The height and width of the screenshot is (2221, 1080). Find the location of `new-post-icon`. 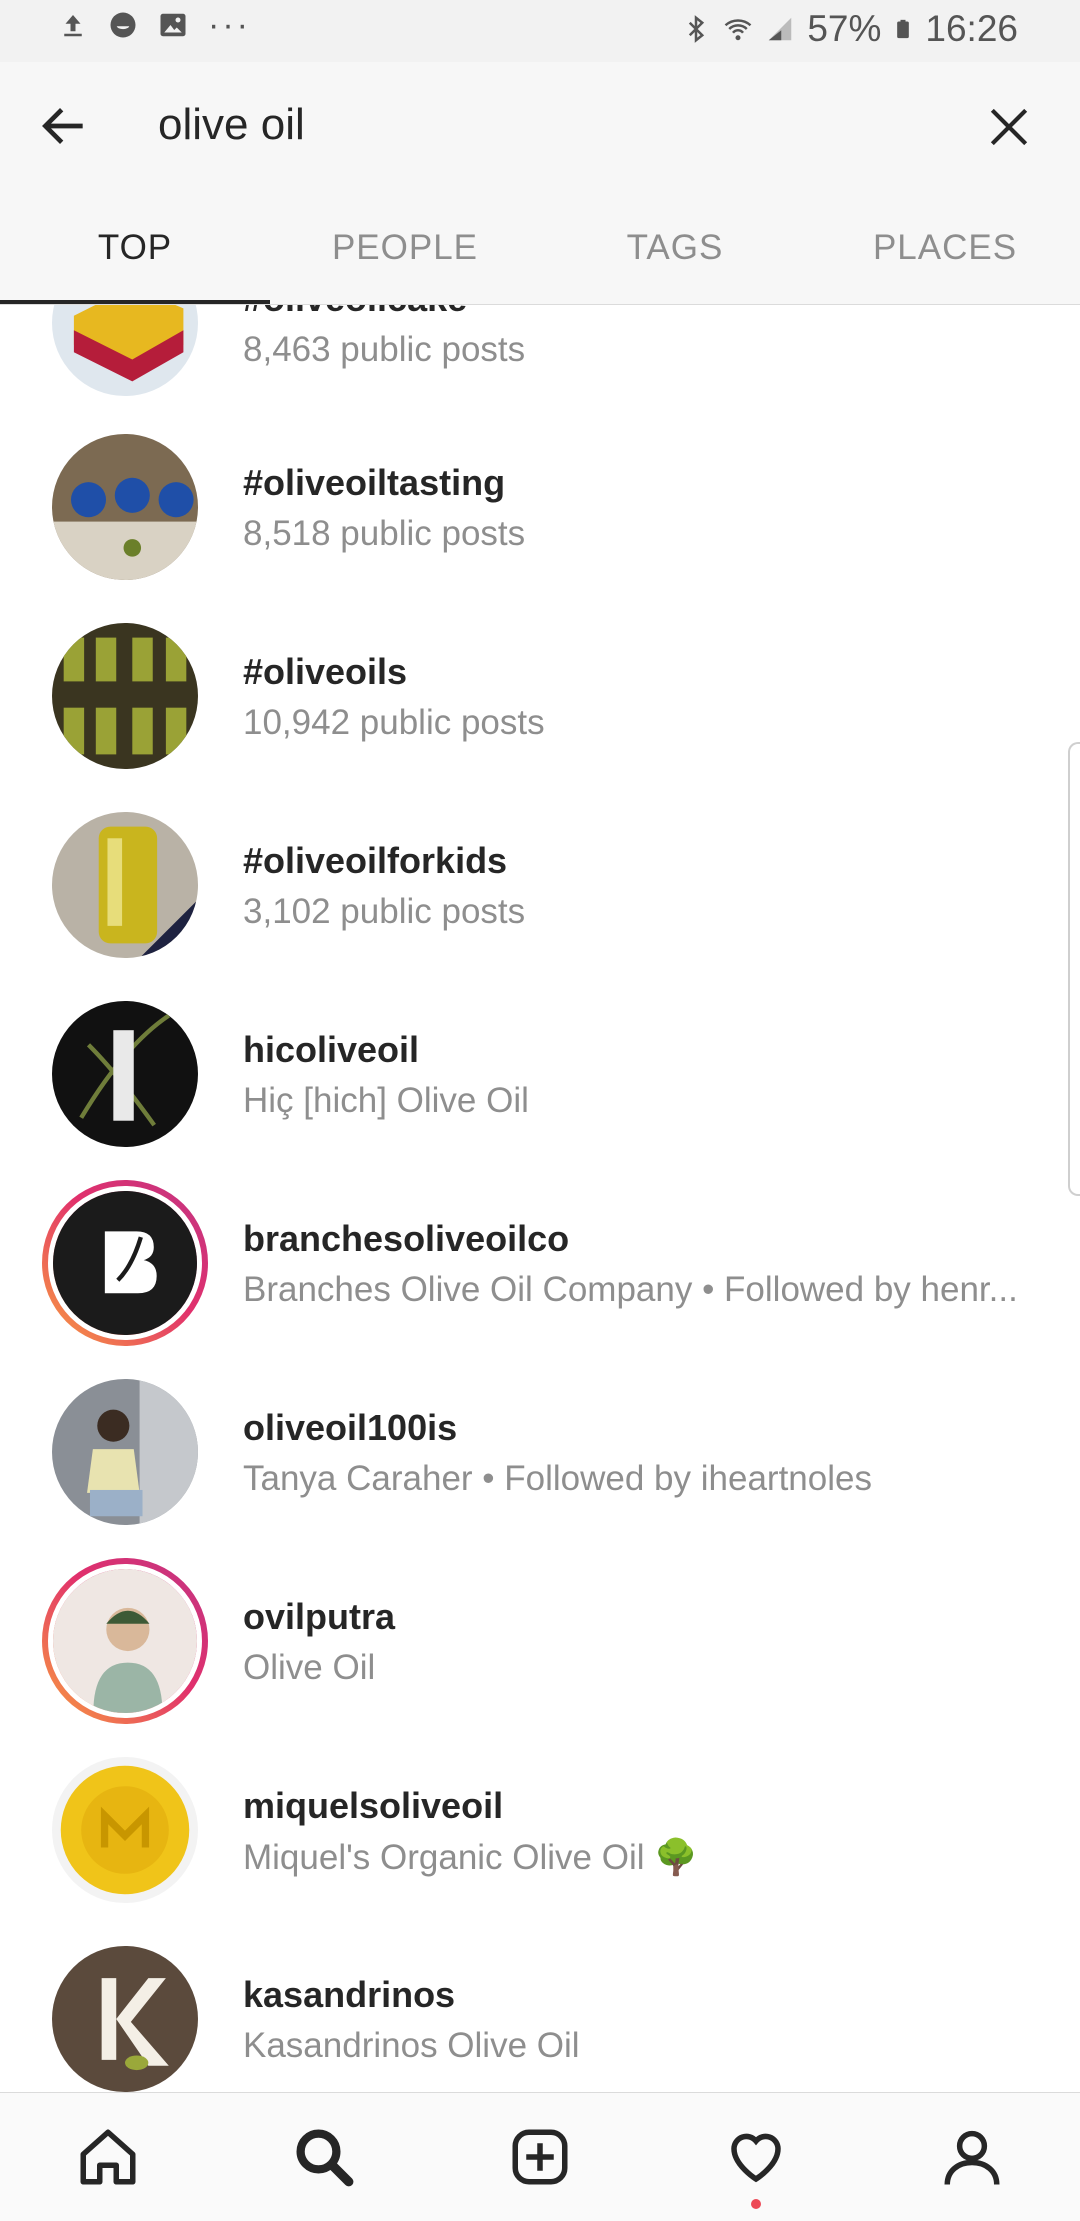

new-post-icon is located at coordinates (540, 2157).